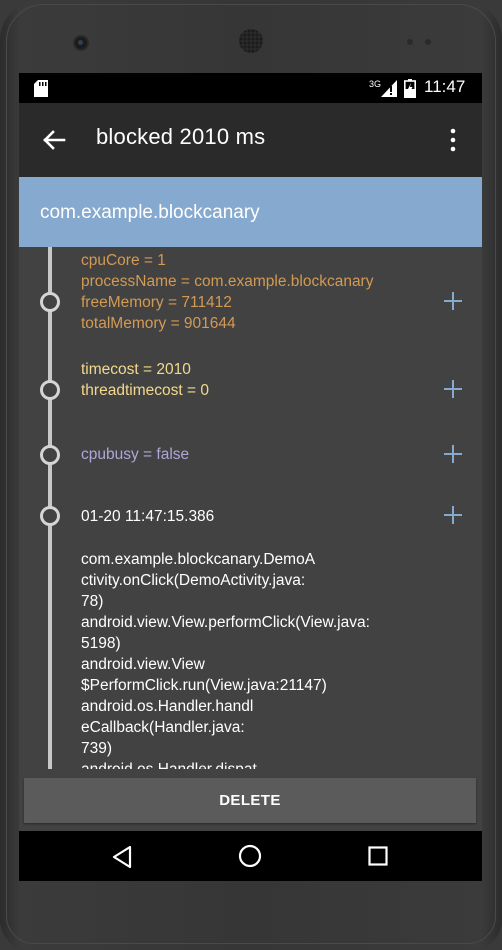 The image size is (502, 950). I want to click on package-name: com.example.blockcanary, so click(150, 212).